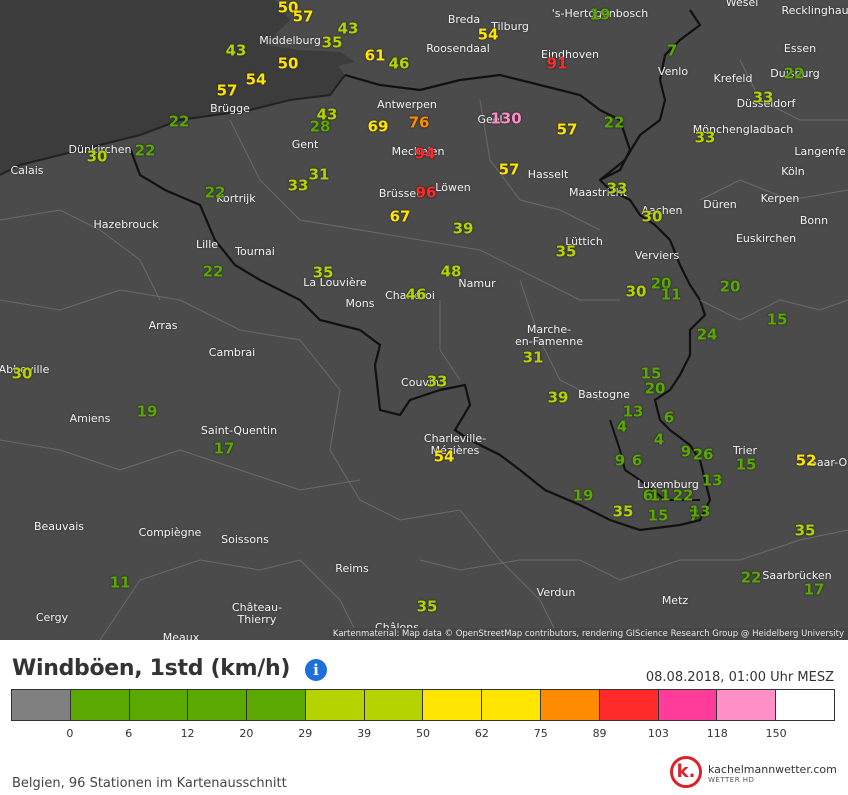 The height and width of the screenshot is (795, 848). I want to click on station-value: 91, so click(557, 64).